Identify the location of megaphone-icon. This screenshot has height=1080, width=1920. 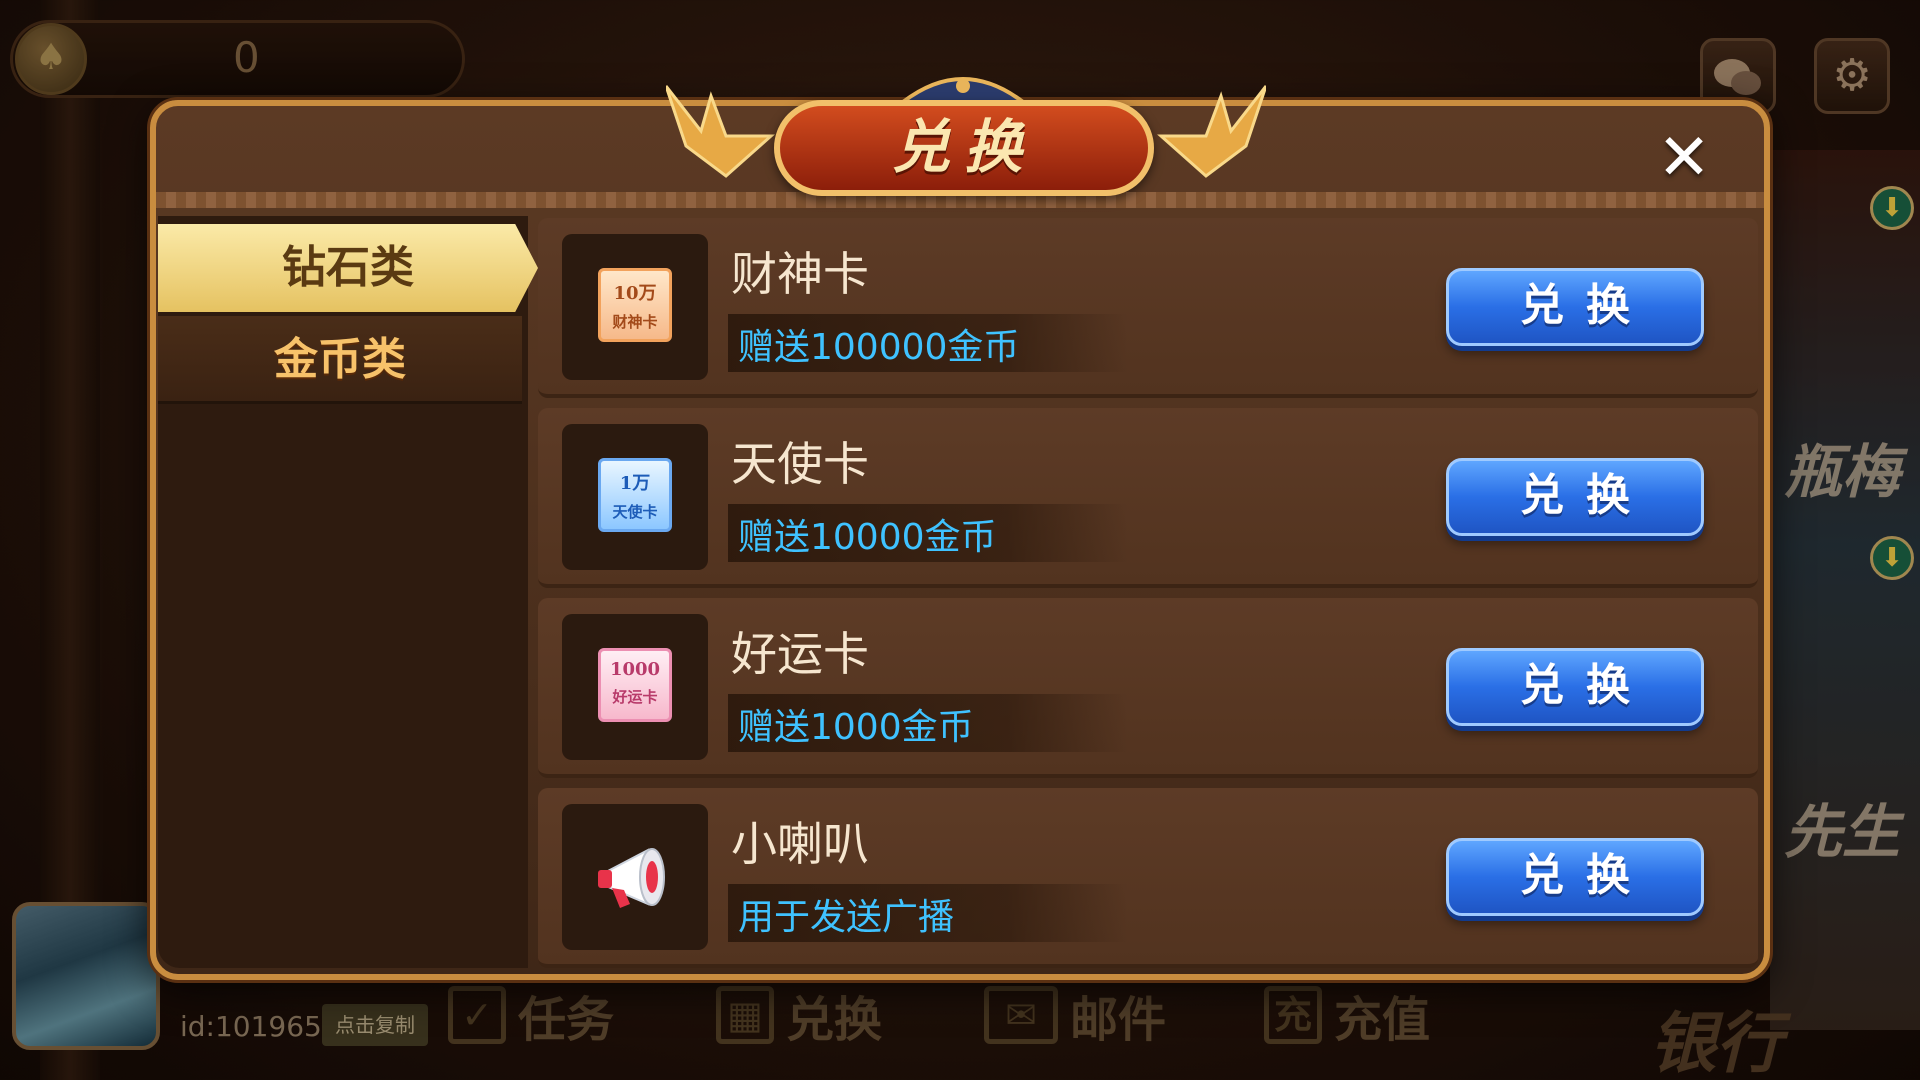
(631, 878).